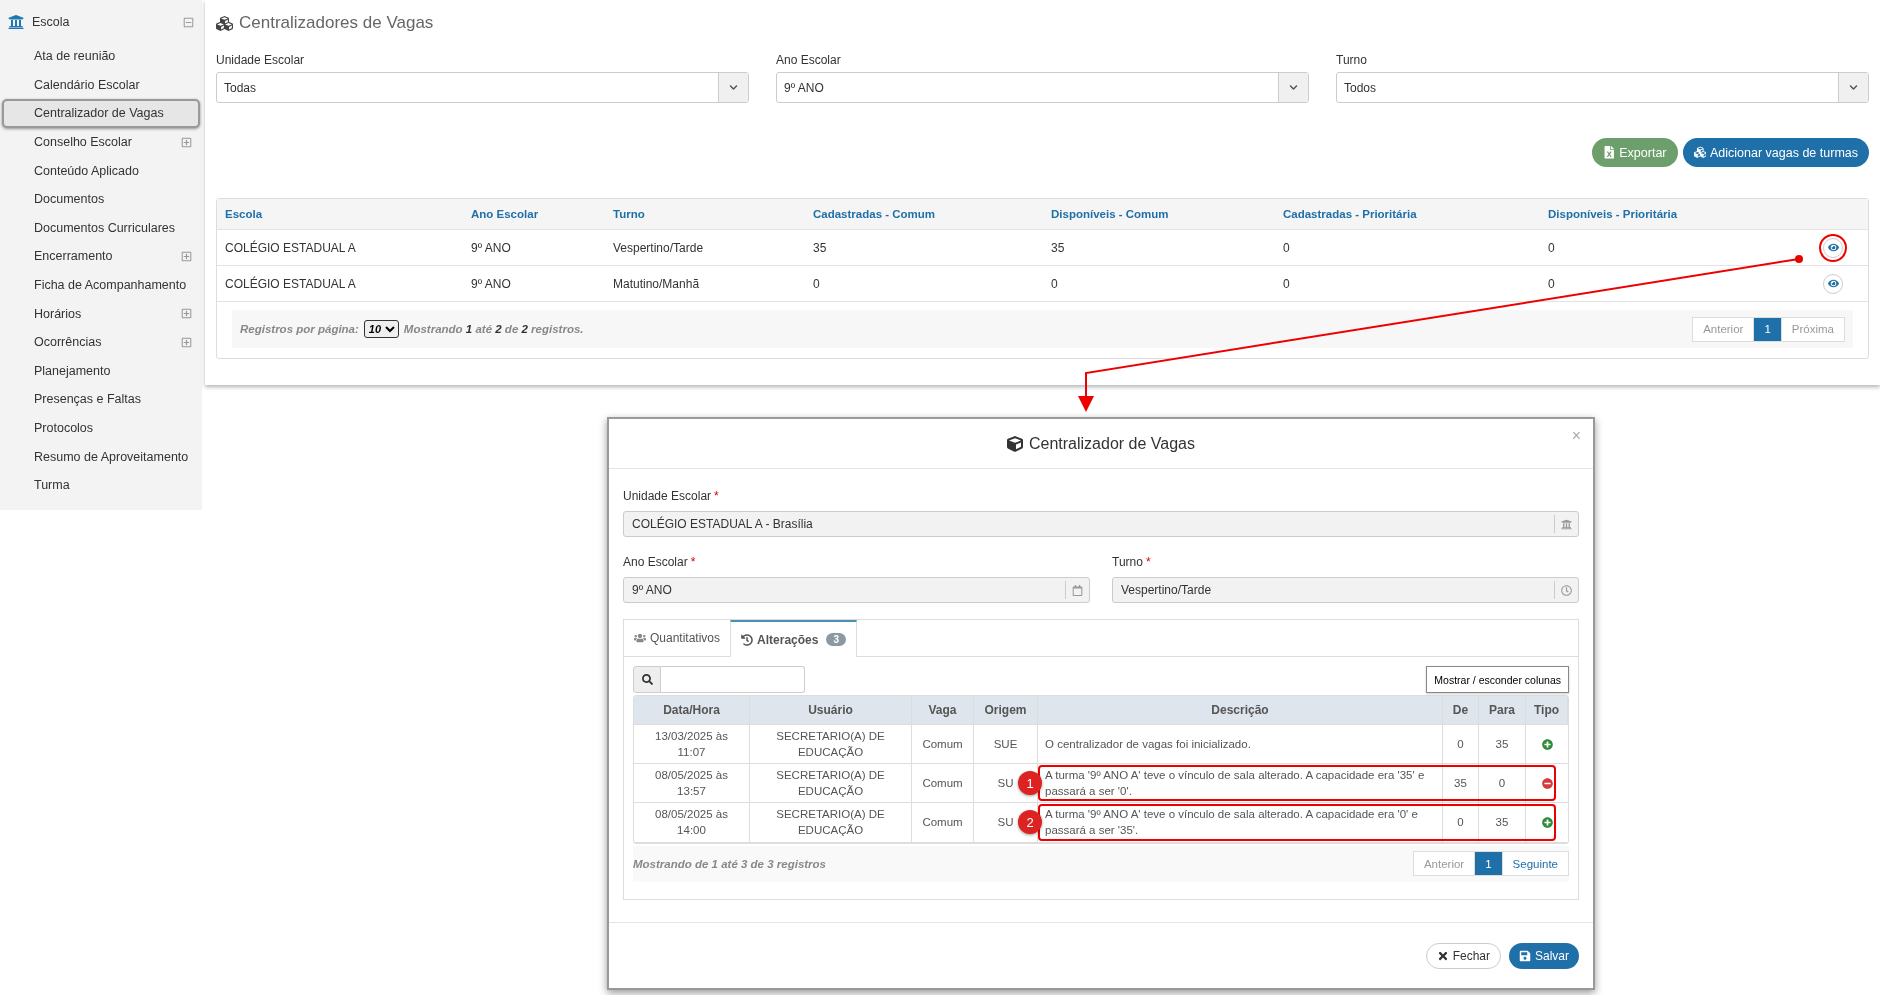 The height and width of the screenshot is (995, 1880). I want to click on table-cell-text: Vespertino/Tarde, so click(658, 247).